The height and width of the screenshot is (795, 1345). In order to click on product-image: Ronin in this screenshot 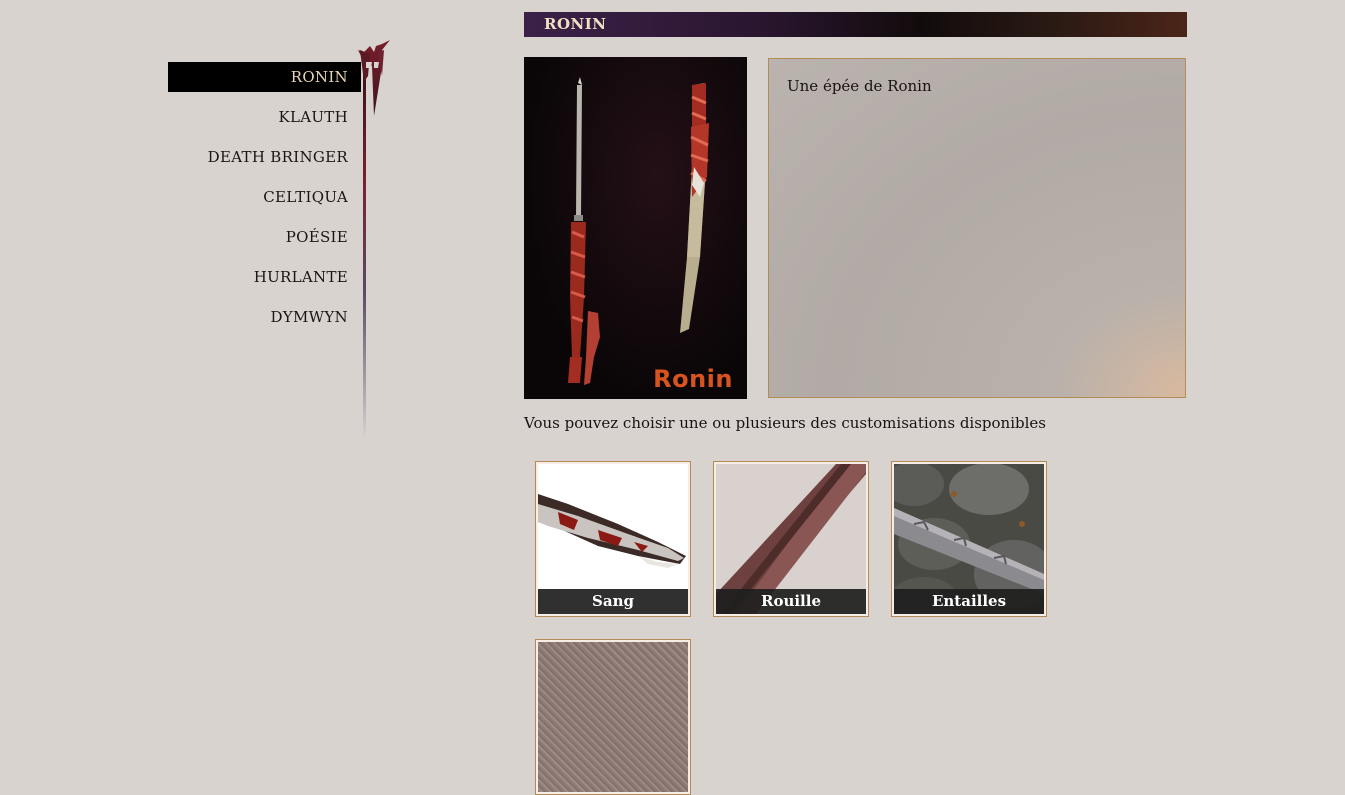, I will do `click(635, 228)`.